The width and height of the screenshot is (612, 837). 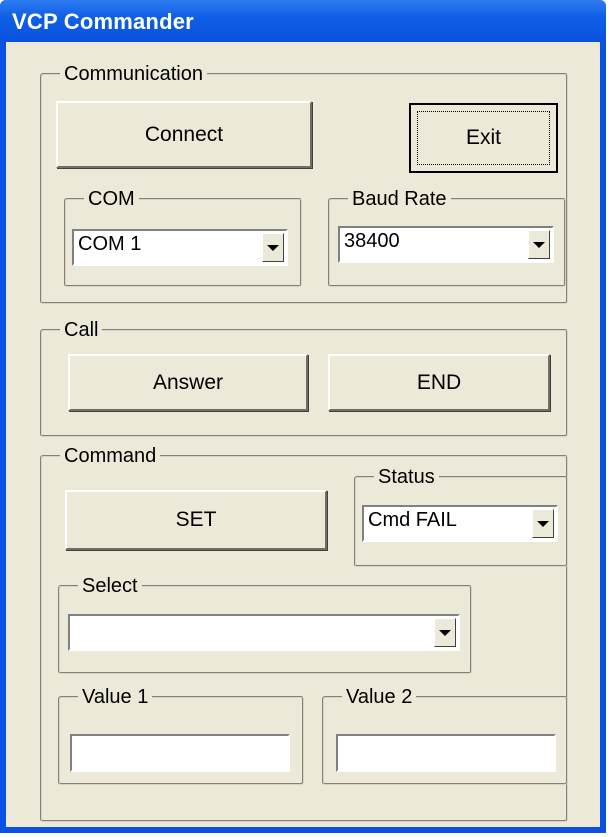 I want to click on communication-legend: Communication, so click(x=133, y=74).